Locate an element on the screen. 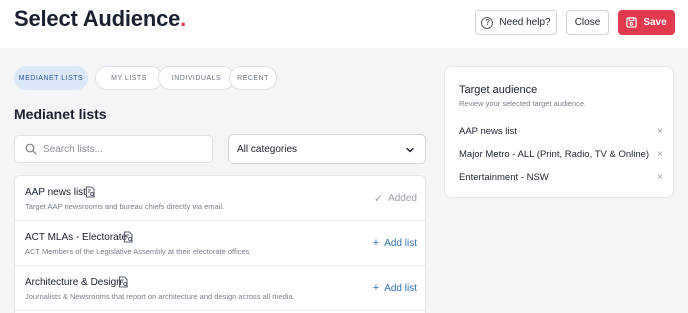 The image size is (688, 313). check-icon: ✓ is located at coordinates (378, 199).